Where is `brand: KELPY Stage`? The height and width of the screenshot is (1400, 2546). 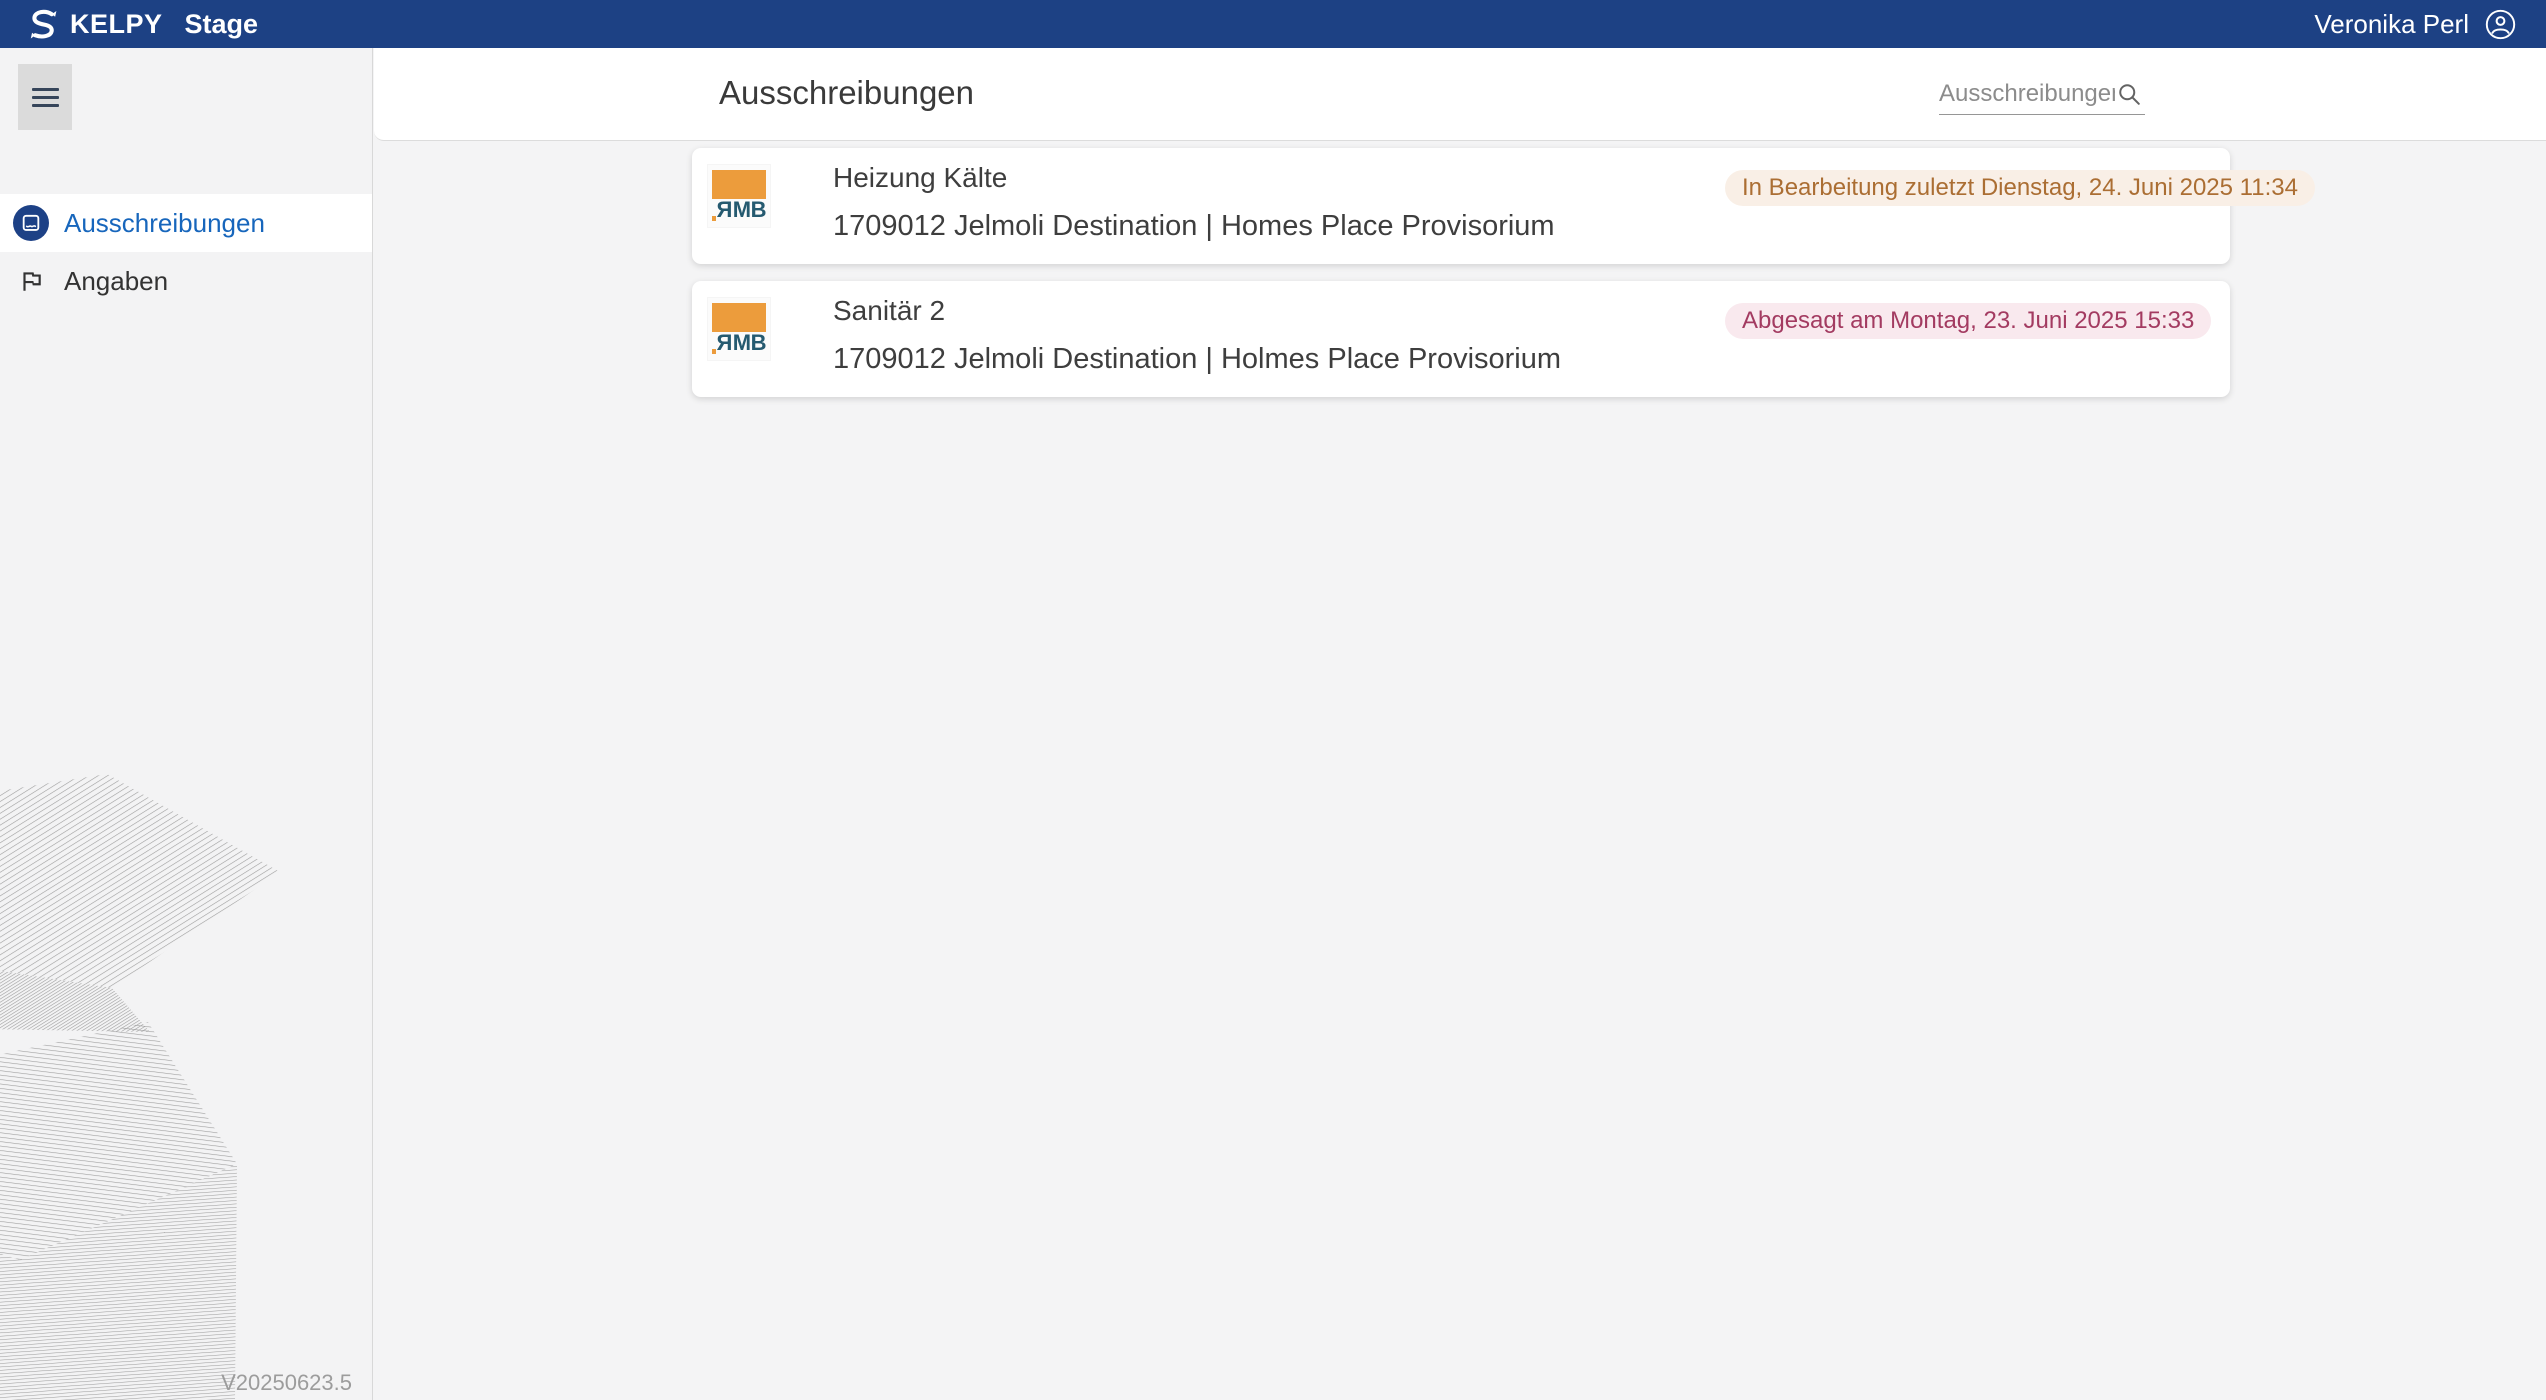
brand: KELPY Stage is located at coordinates (142, 24).